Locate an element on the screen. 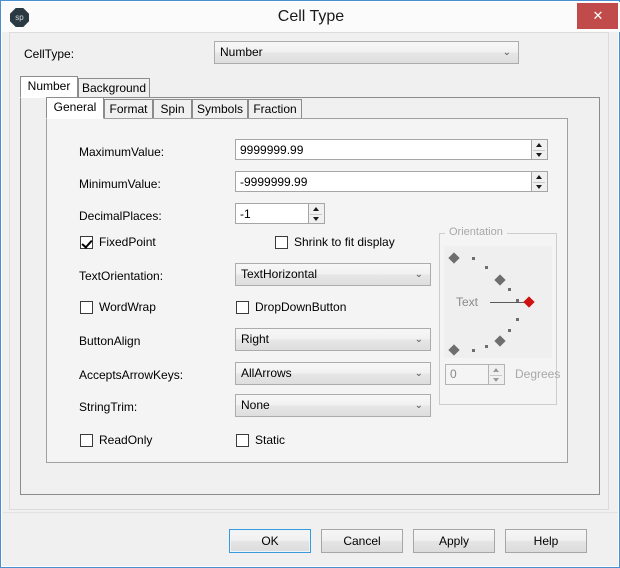 This screenshot has height=568, width=620. celltype-label: CellType: is located at coordinates (49, 54).